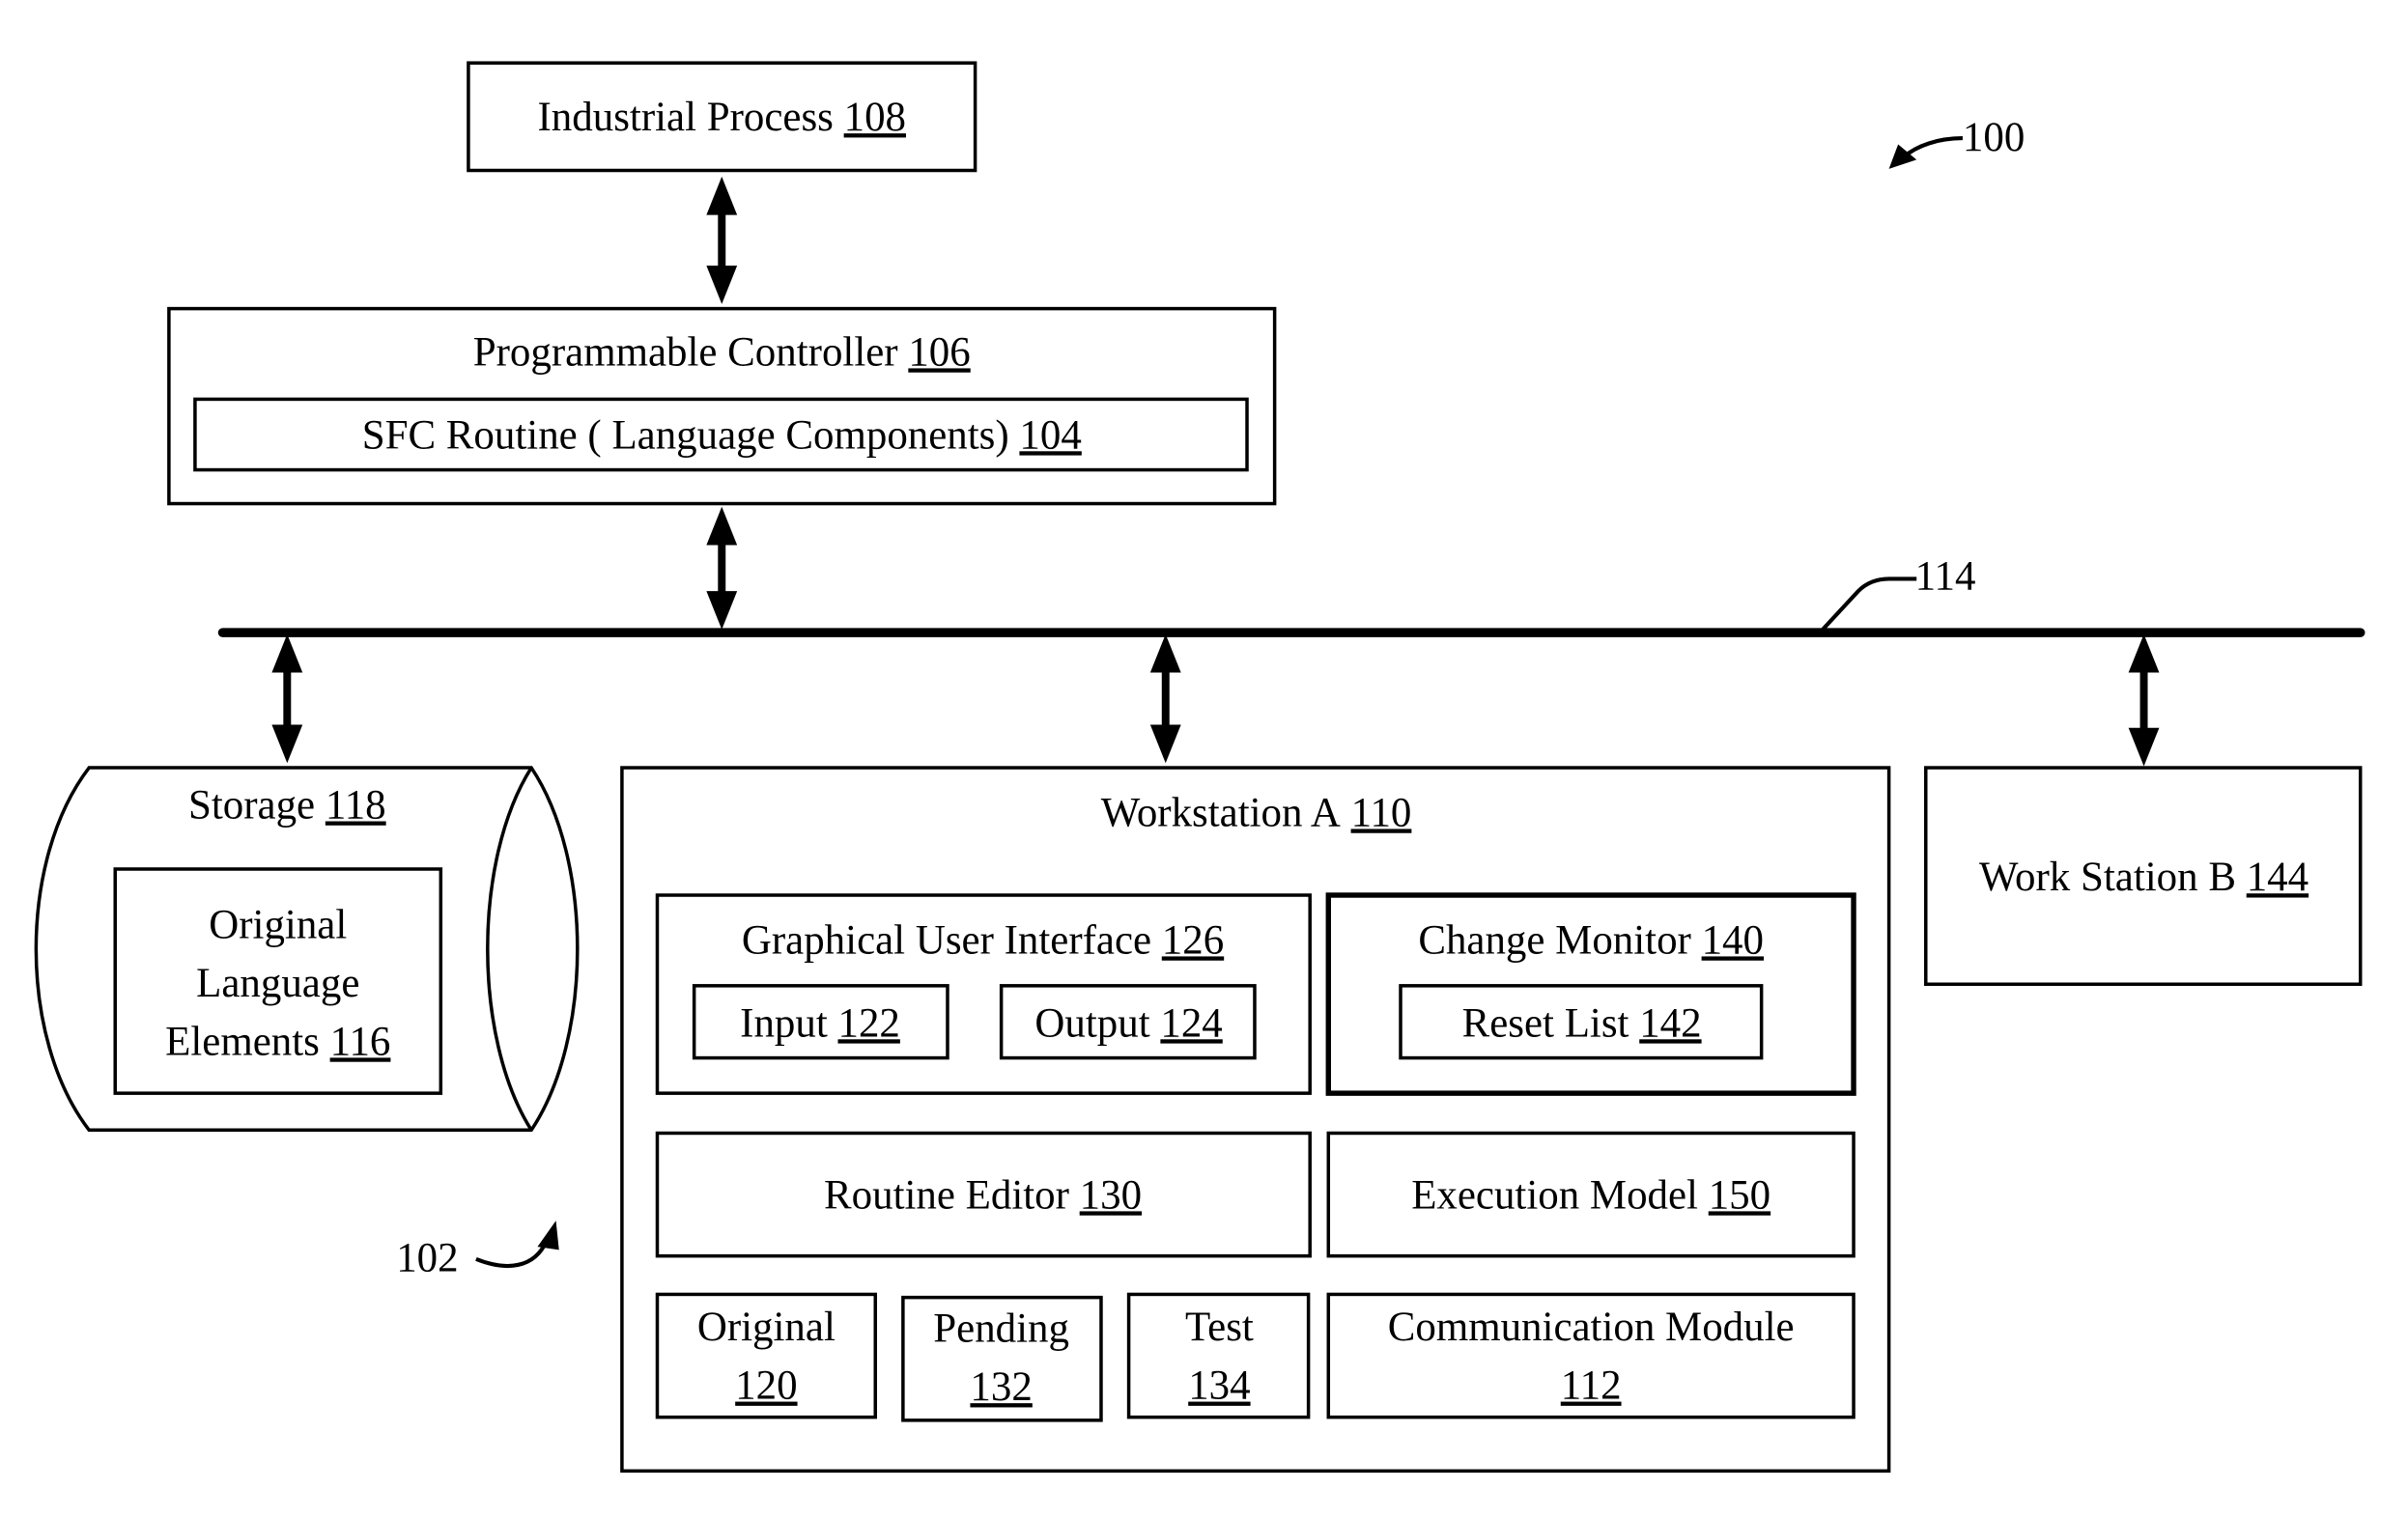  Describe the element at coordinates (1001, 1387) in the screenshot. I see `pending-ref: 132` at that location.